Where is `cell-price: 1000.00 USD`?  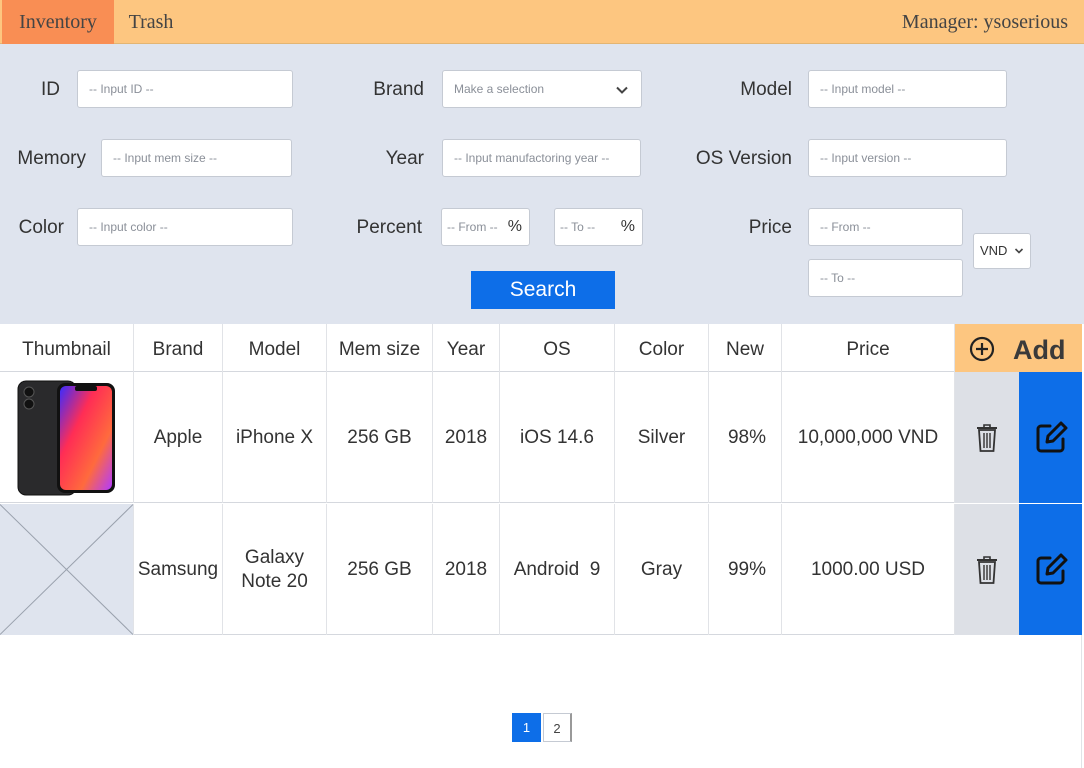 cell-price: 1000.00 USD is located at coordinates (868, 569).